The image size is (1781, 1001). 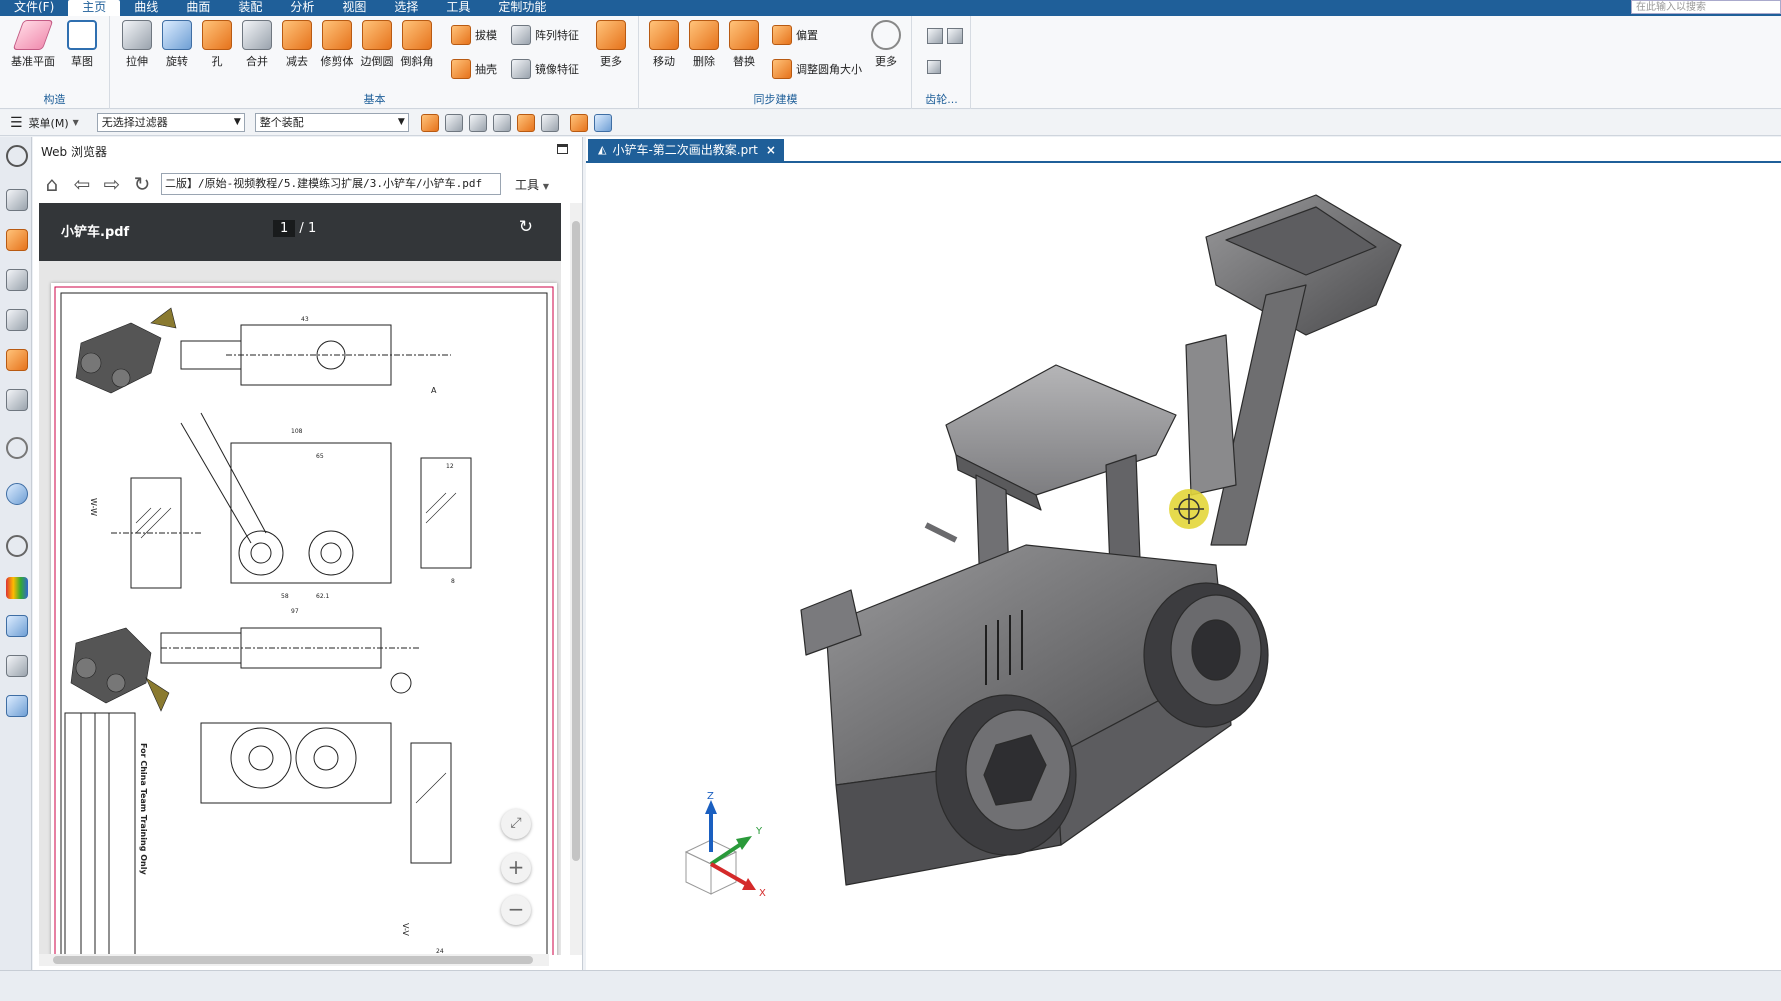 What do you see at coordinates (17, 360) in the screenshot?
I see `hd3d-tools-icon` at bounding box center [17, 360].